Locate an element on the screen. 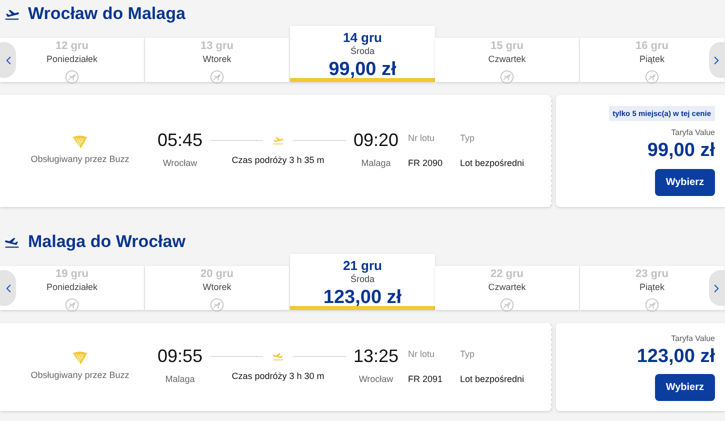 Image resolution: width=725 pixels, height=421 pixels. departure-city: Wrocław is located at coordinates (180, 163).